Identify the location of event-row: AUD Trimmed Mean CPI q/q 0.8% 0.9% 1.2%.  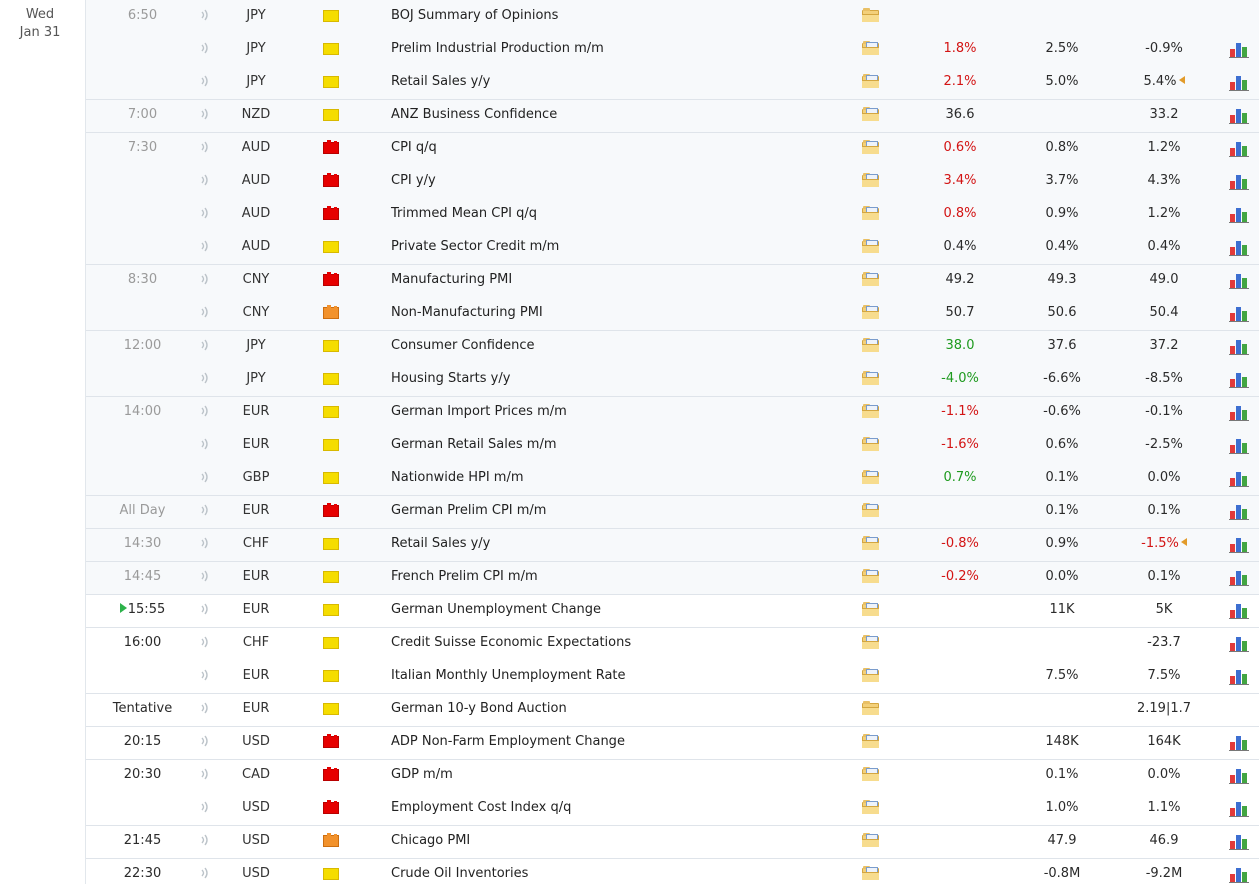
(672, 214).